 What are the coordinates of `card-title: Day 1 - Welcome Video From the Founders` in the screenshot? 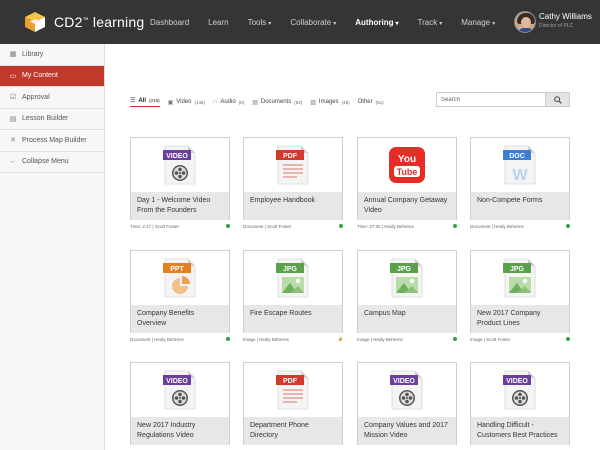 It's located at (180, 206).